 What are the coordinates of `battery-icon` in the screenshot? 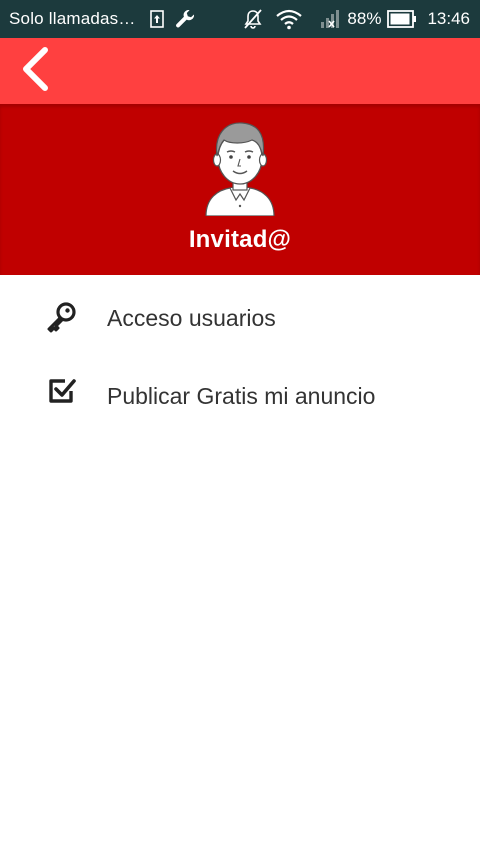 It's located at (402, 19).